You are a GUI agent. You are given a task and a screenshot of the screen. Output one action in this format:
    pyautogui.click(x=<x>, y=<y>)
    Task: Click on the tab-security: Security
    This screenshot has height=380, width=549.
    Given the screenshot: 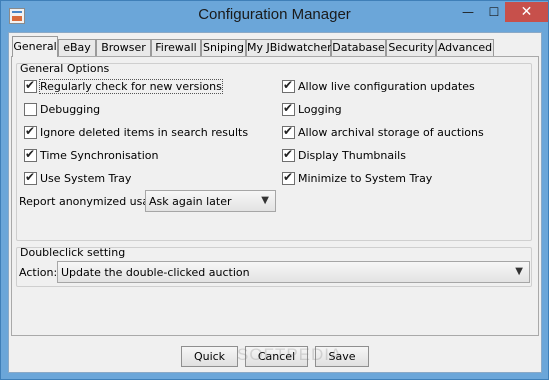 What is the action you would take?
    pyautogui.click(x=411, y=48)
    